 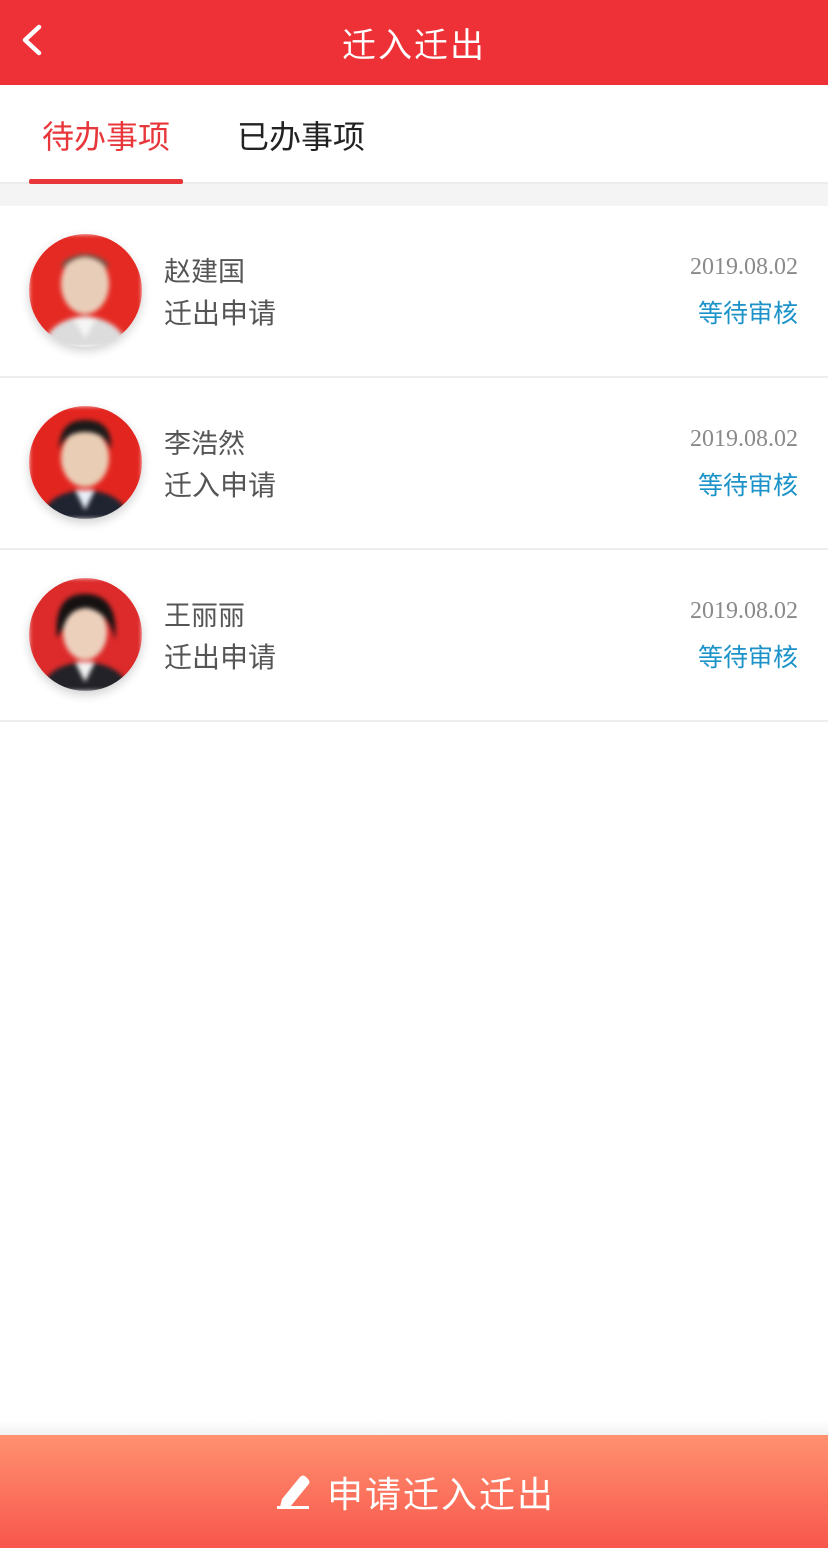 What do you see at coordinates (440, 1495) in the screenshot?
I see `apply-button-label: 申请迁入迁出` at bounding box center [440, 1495].